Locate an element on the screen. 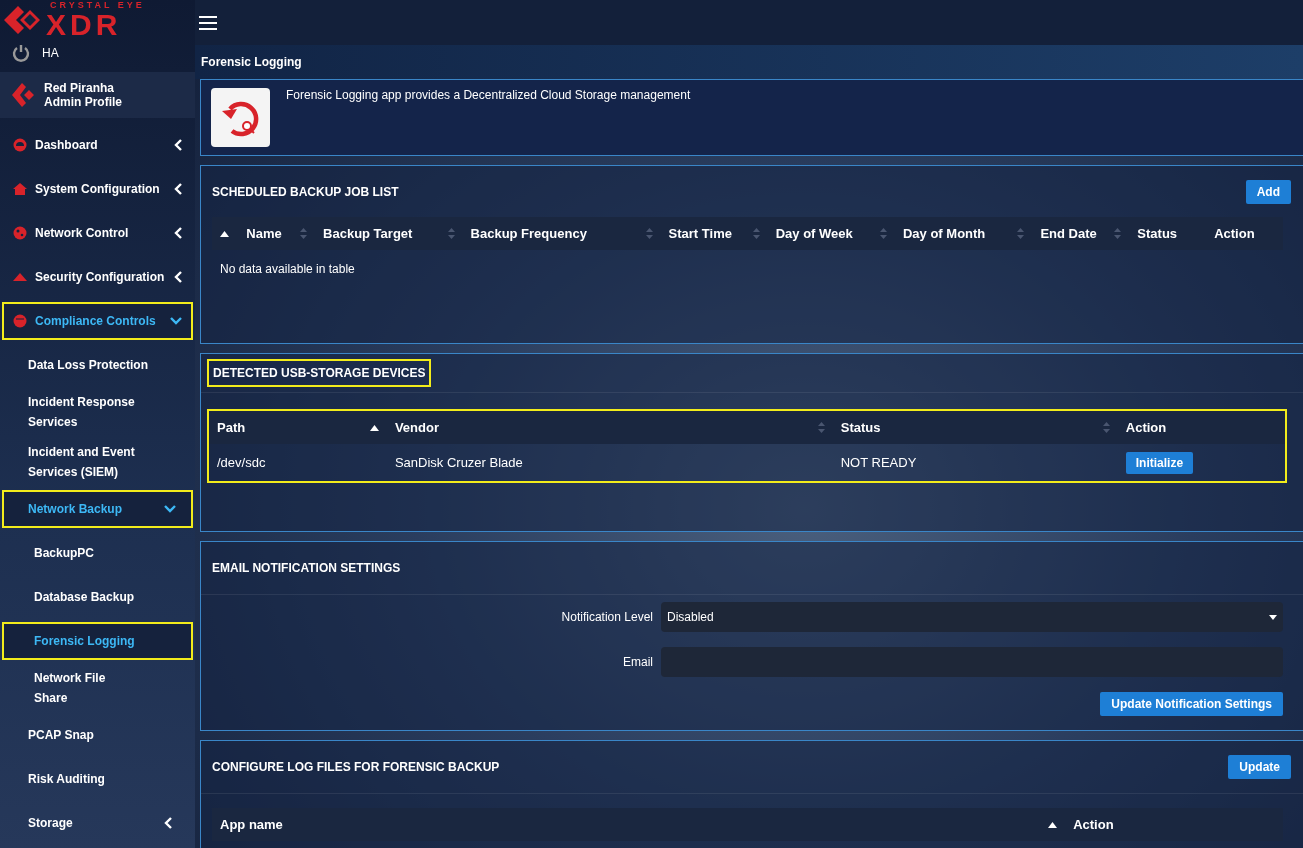 The width and height of the screenshot is (1303, 848). page-title: Forensic Logging is located at coordinates (251, 62).